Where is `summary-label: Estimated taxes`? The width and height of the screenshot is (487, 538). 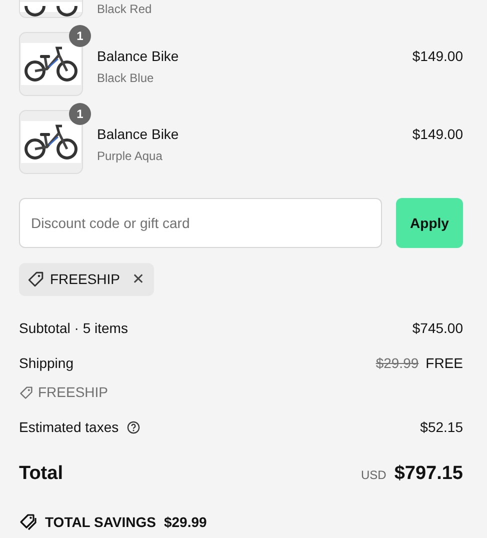 summary-label: Estimated taxes is located at coordinates (69, 427).